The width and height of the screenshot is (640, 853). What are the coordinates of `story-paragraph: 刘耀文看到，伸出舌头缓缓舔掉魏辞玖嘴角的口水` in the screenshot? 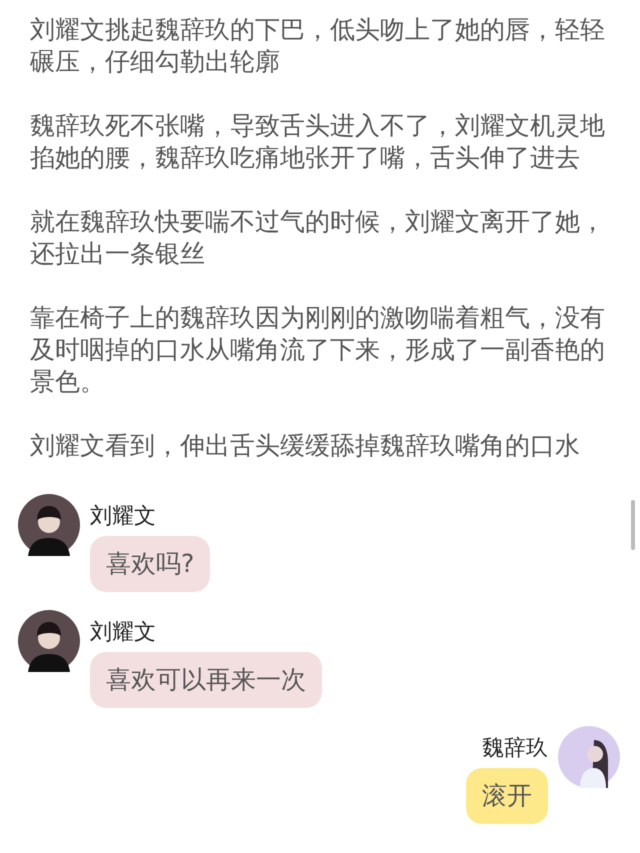 It's located at (305, 446).